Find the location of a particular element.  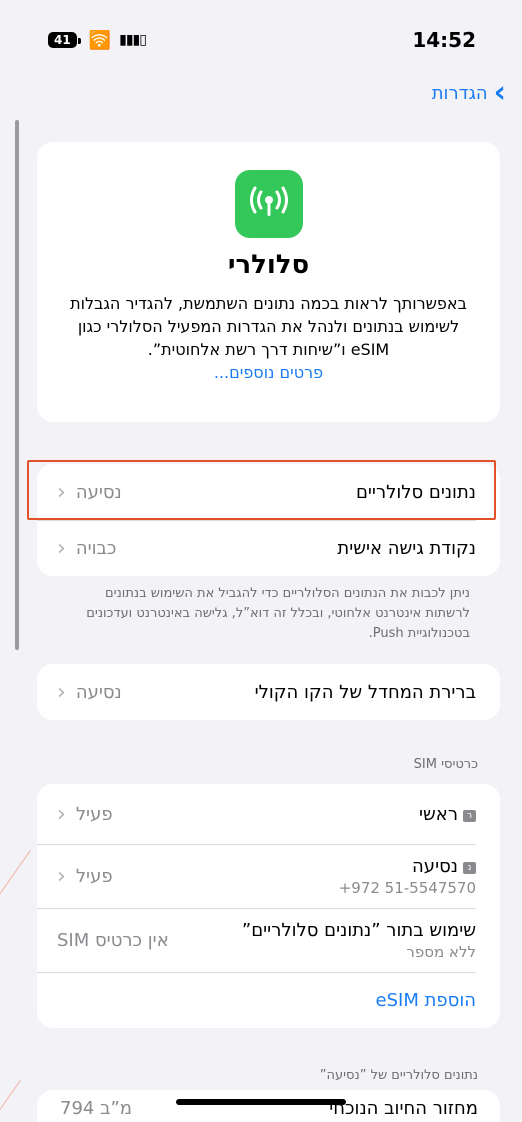

status-indicators: 41 🛜 ▮▮▮▯ is located at coordinates (97, 40).